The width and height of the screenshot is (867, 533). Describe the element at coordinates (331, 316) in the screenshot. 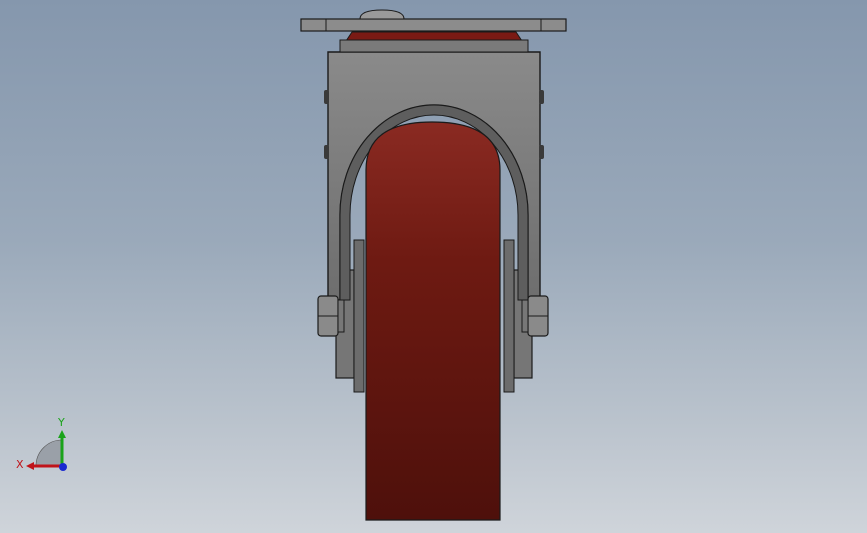

I see `axle-nut-left` at that location.